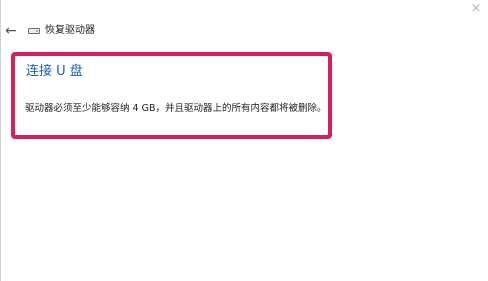 The height and width of the screenshot is (281, 488). Describe the element at coordinates (12, 31) in the screenshot. I see `back-arrow-icon: ←` at that location.